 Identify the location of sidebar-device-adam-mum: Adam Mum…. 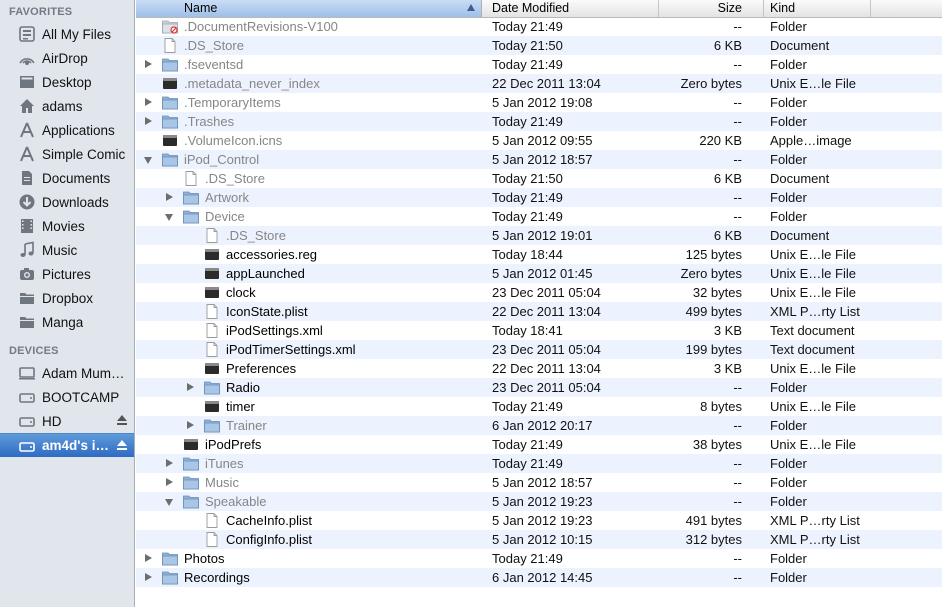
(67, 373).